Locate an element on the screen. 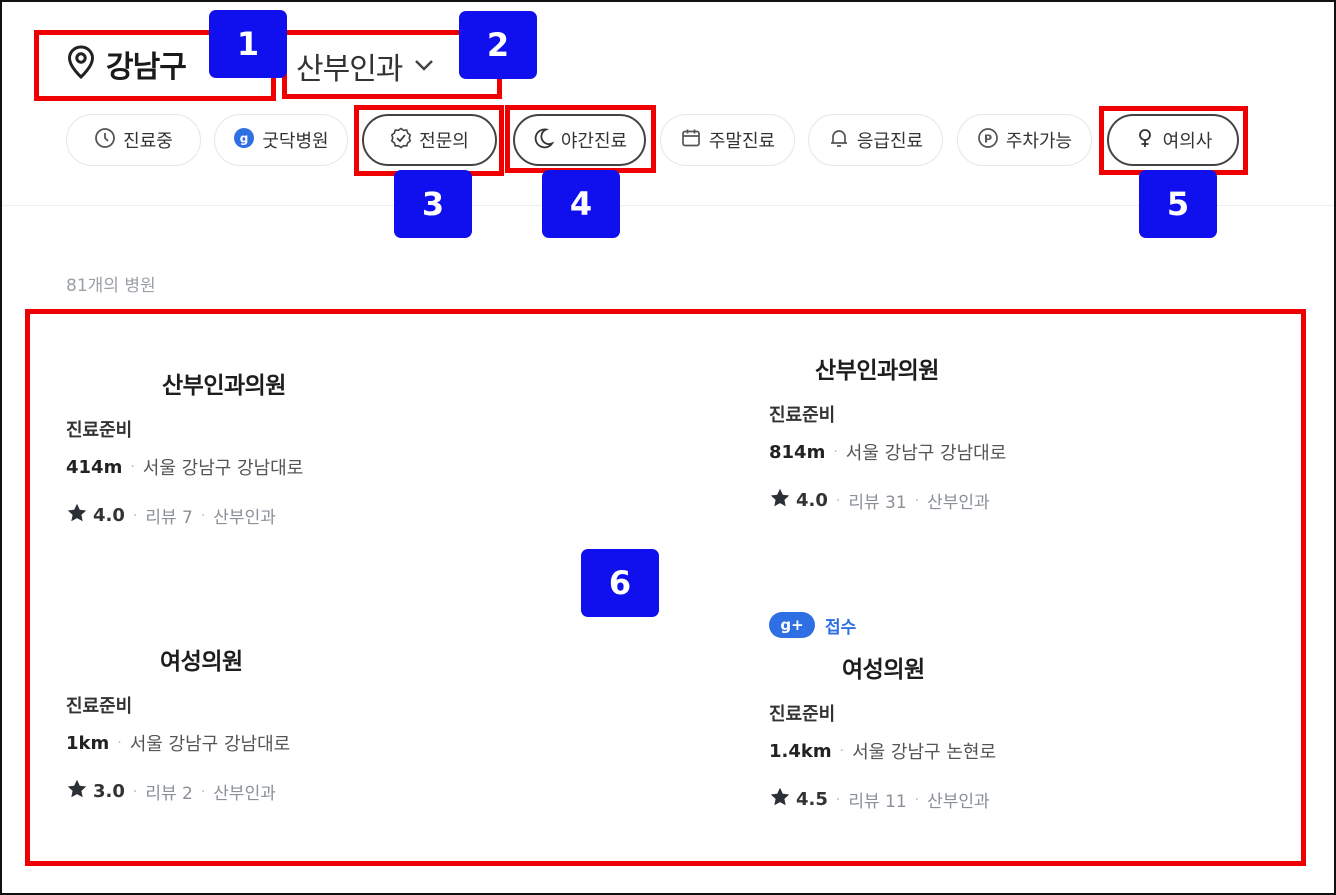  filter-label: 진료중 is located at coordinates (148, 141).